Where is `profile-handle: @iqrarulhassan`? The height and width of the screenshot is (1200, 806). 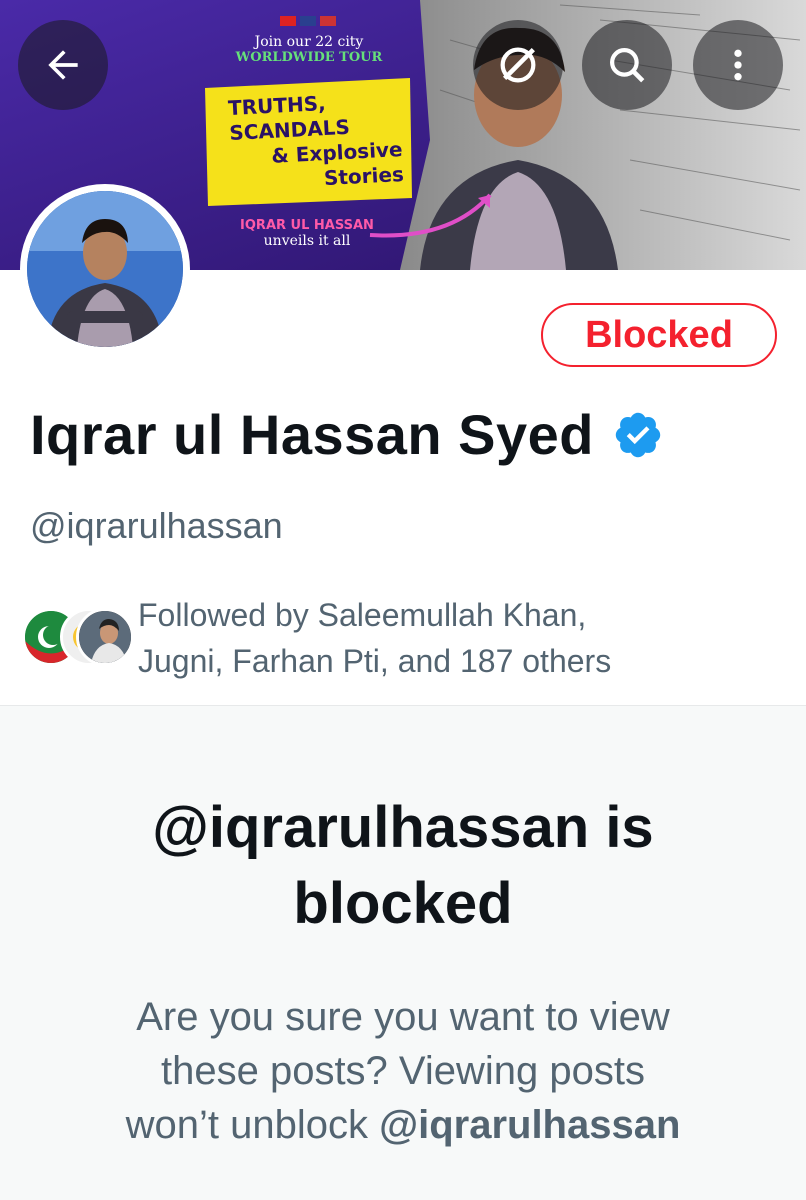
profile-handle: @iqrarulhassan is located at coordinates (156, 525).